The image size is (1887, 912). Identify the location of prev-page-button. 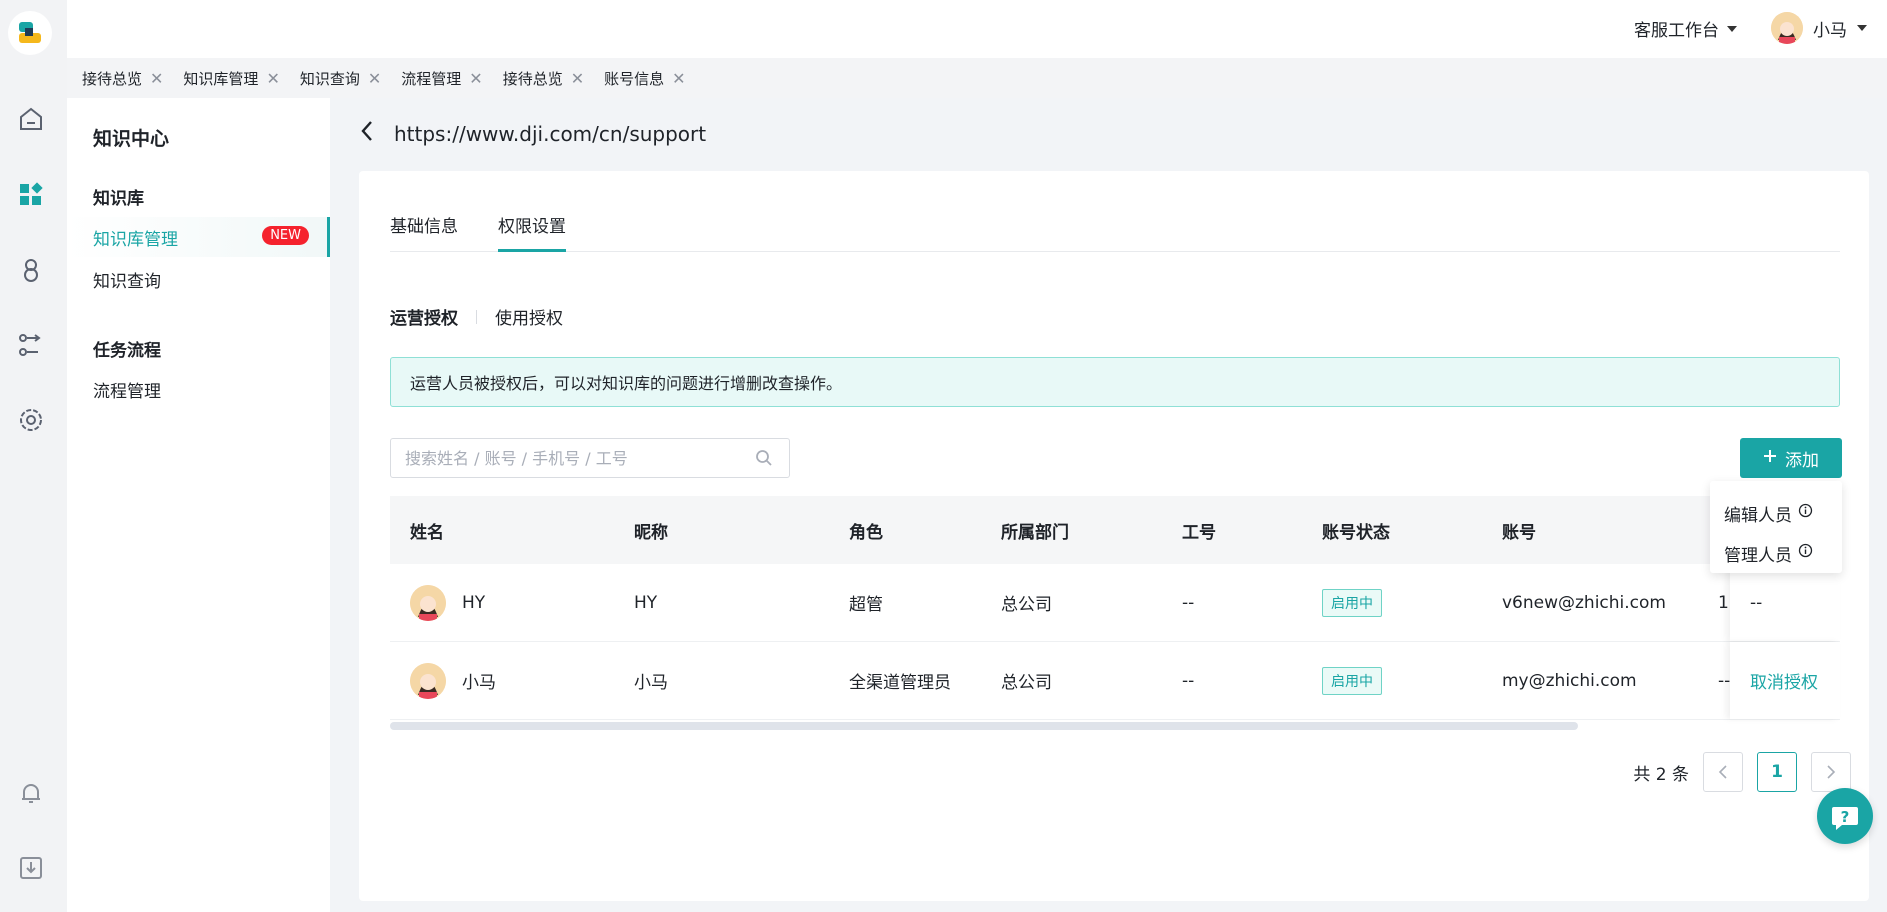
(1723, 772).